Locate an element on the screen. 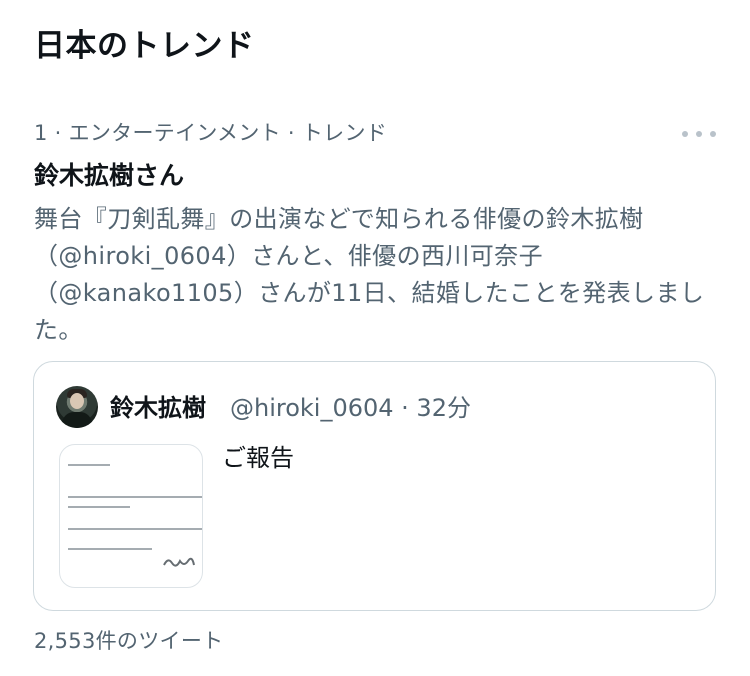 Image resolution: width=750 pixels, height=676 pixels. trend-meta: 1 · エンターテインメント · トレンド is located at coordinates (211, 133).